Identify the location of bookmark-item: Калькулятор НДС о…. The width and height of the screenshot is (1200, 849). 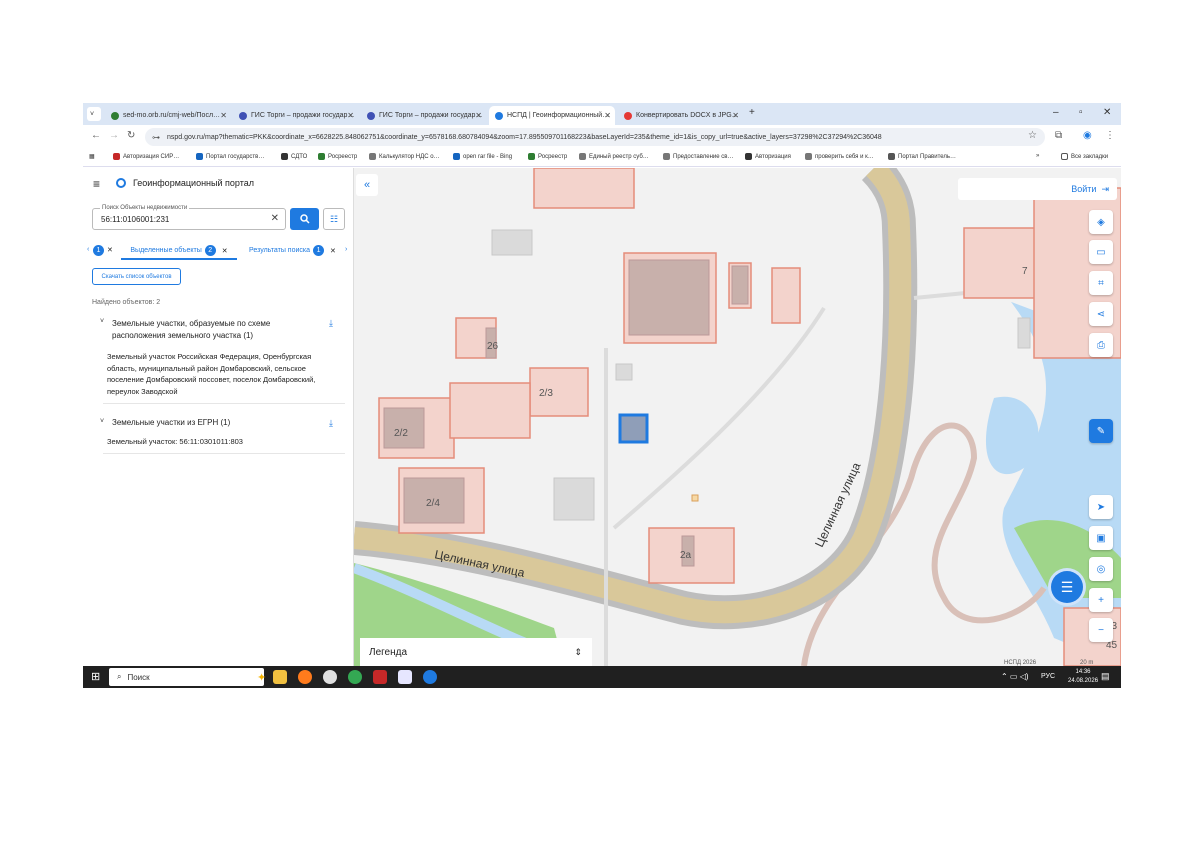
(404, 156).